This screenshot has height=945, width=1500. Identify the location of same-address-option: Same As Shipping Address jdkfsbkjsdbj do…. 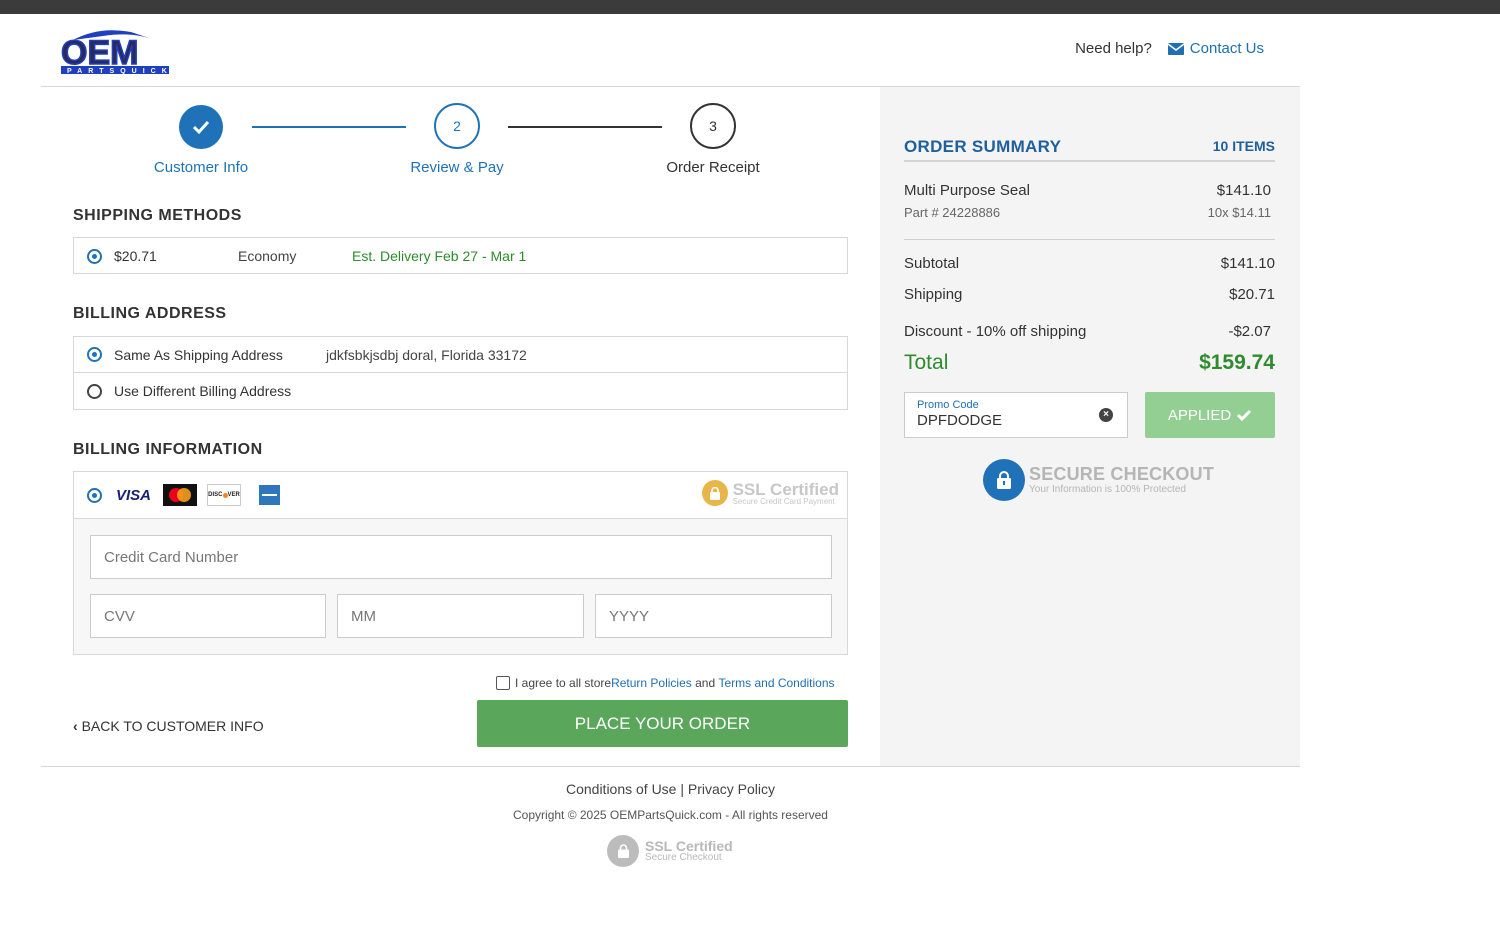
(460, 355).